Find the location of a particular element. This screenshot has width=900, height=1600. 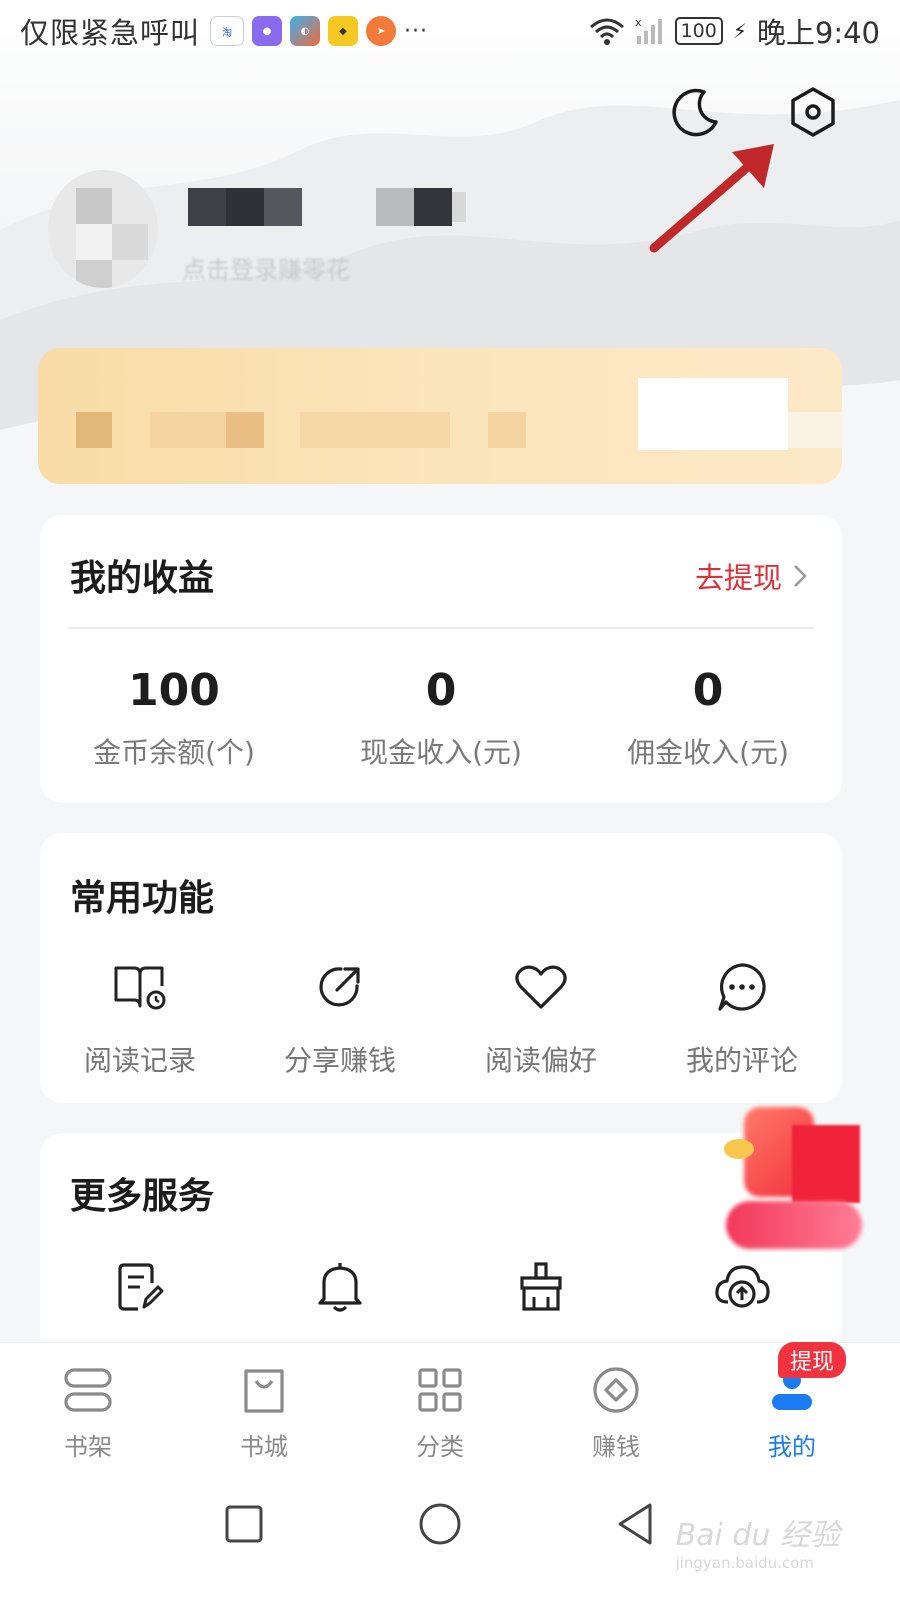

bell-icon is located at coordinates (340, 1287).